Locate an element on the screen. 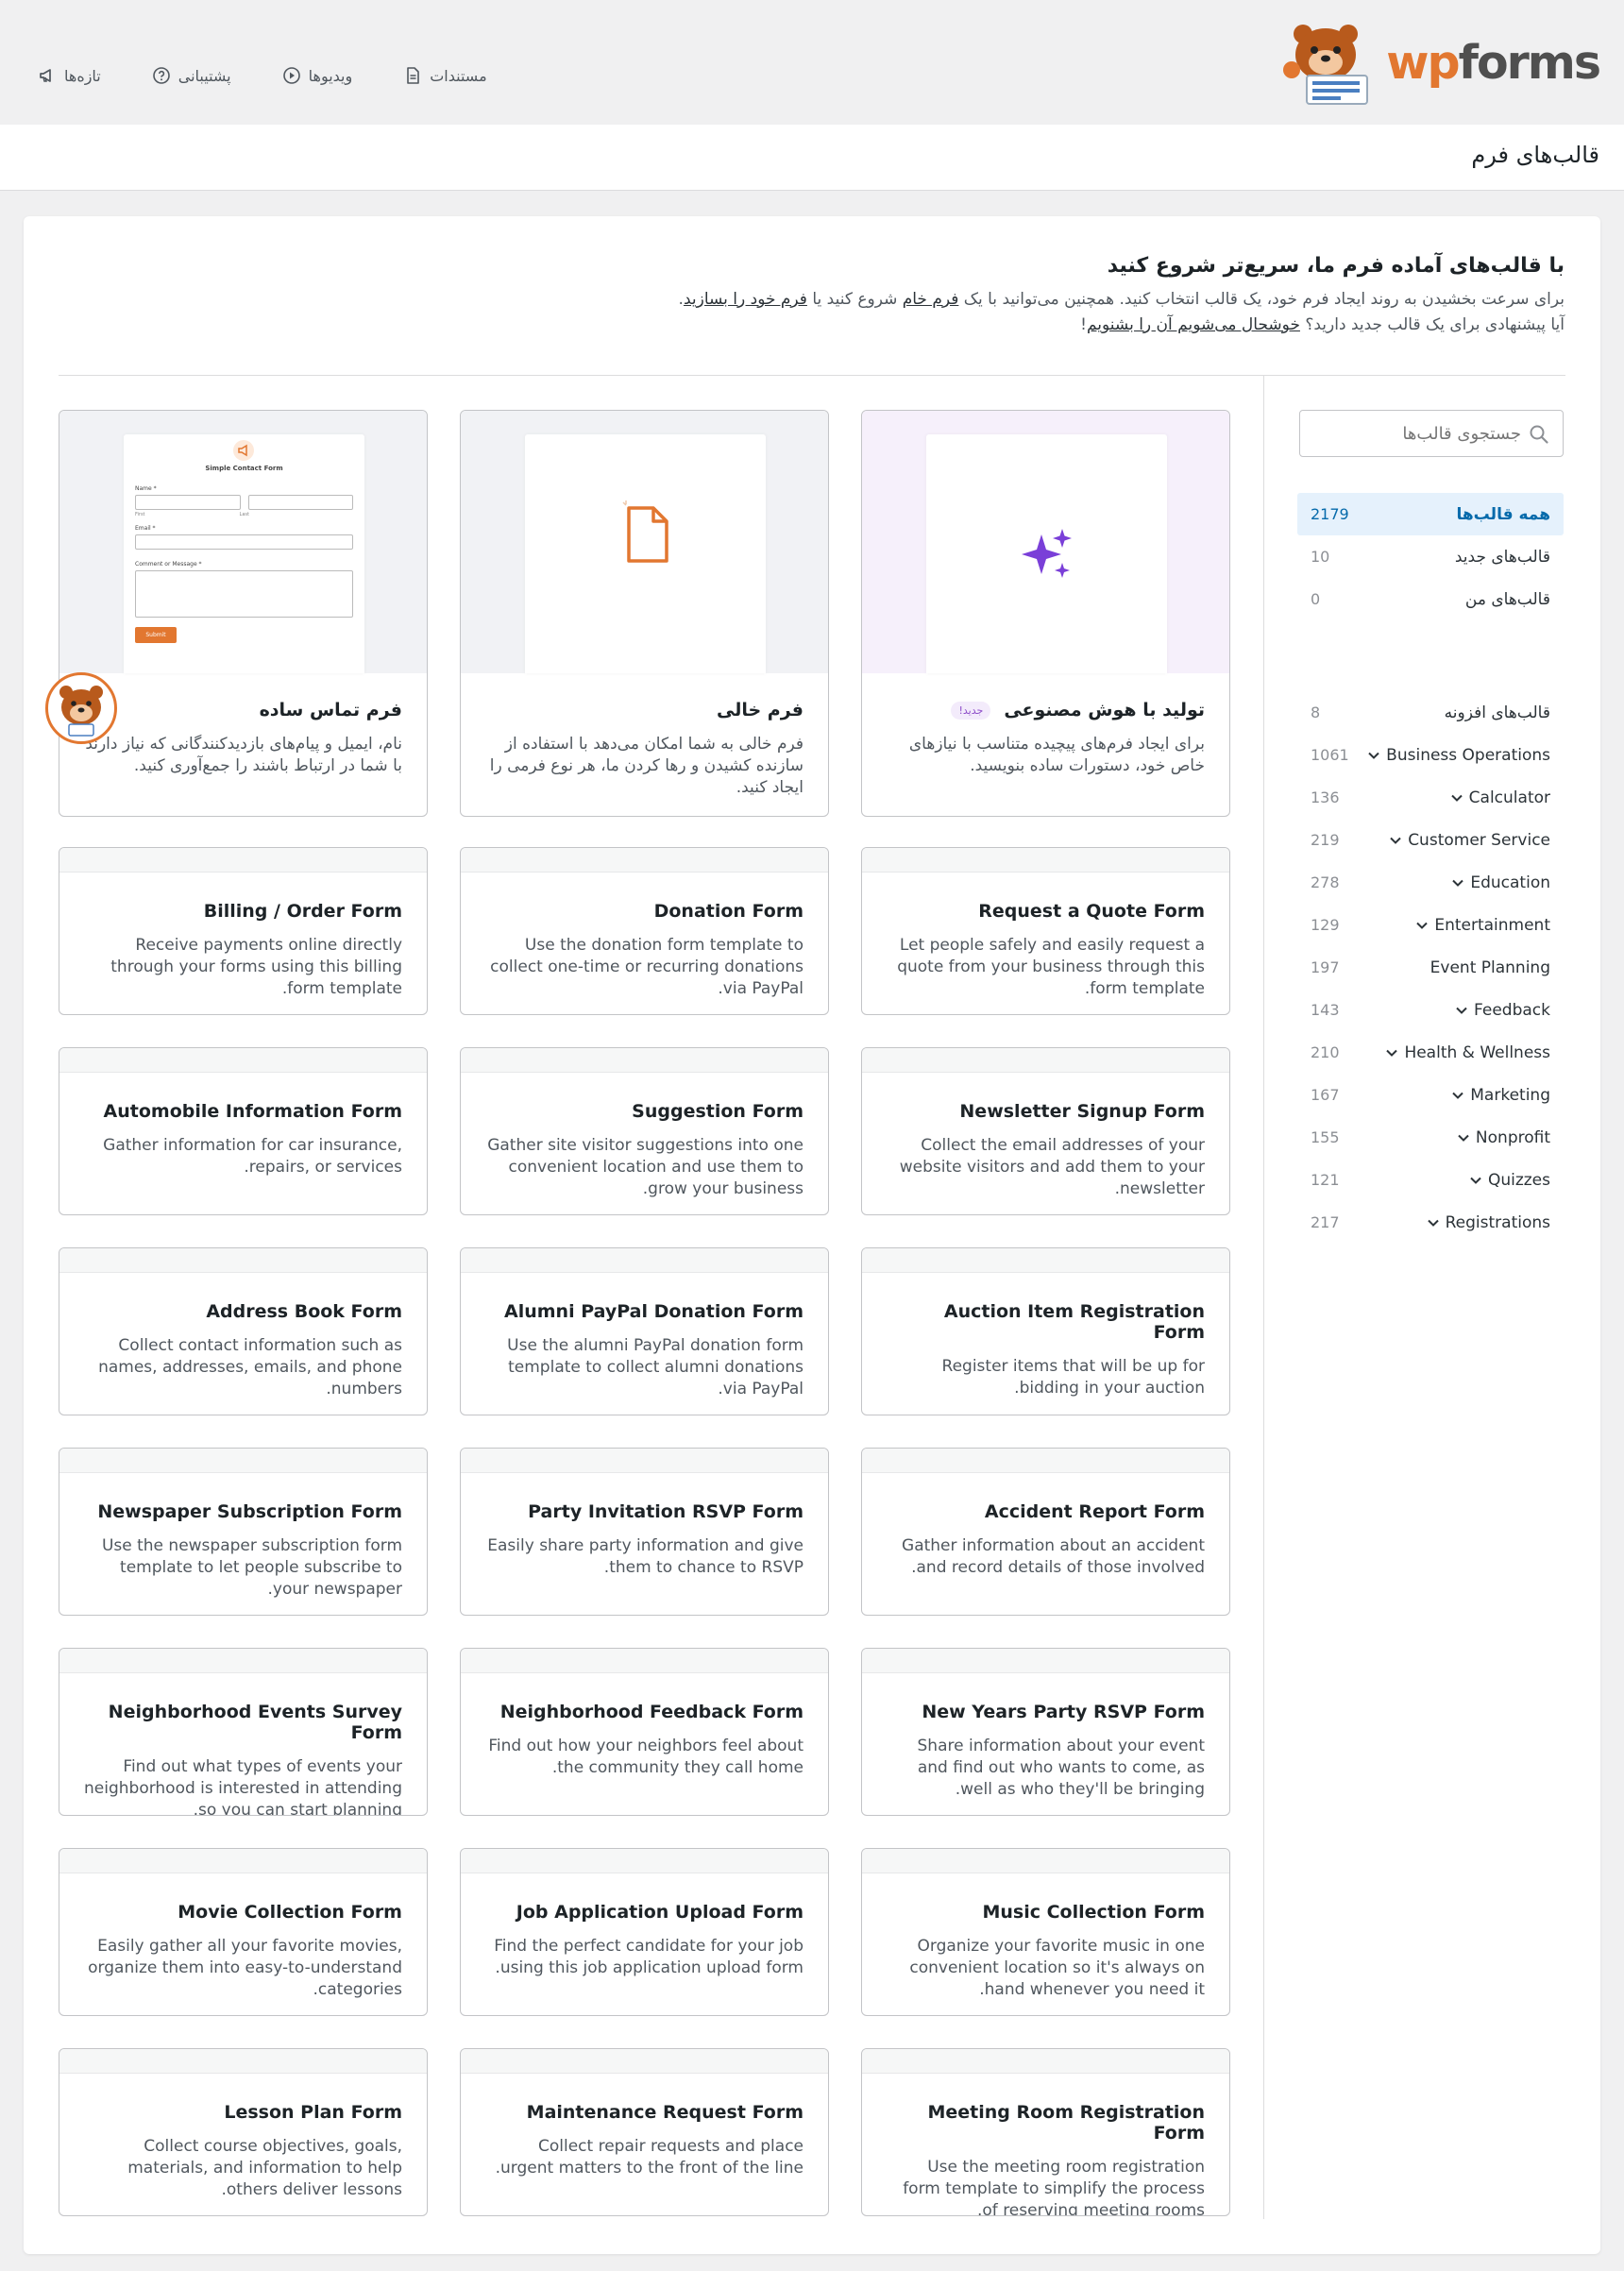 This screenshot has width=1624, height=2271. mascot-badge is located at coordinates (81, 708).